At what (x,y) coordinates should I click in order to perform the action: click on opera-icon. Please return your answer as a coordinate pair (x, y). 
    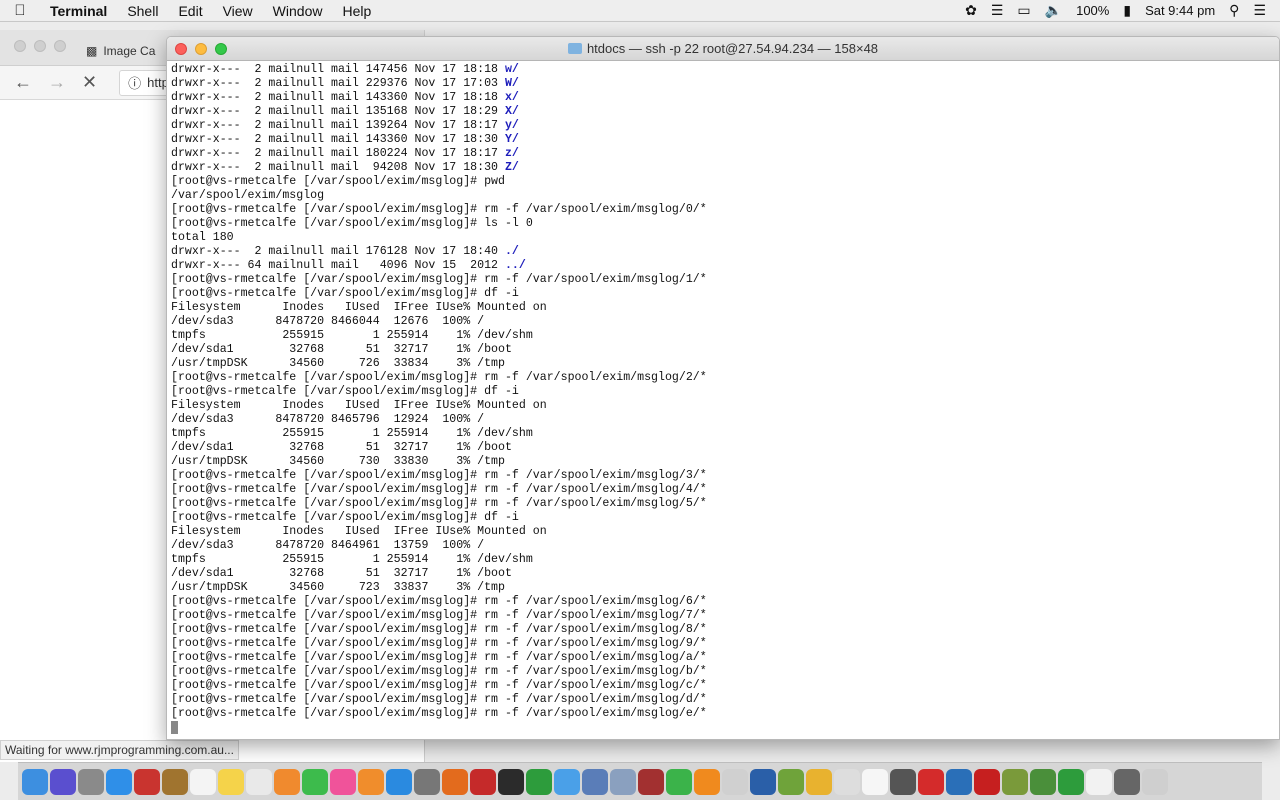
    Looking at the image, I should click on (931, 781).